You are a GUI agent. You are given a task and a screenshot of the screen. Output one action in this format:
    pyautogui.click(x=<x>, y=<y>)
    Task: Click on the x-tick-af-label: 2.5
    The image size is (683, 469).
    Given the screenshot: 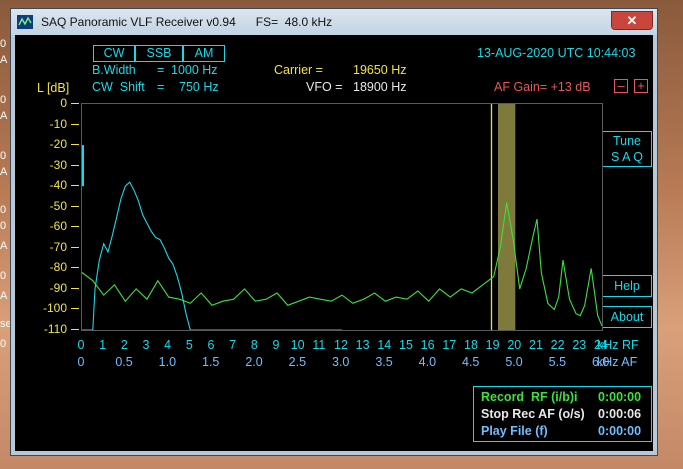 What is the action you would take?
    pyautogui.click(x=297, y=362)
    